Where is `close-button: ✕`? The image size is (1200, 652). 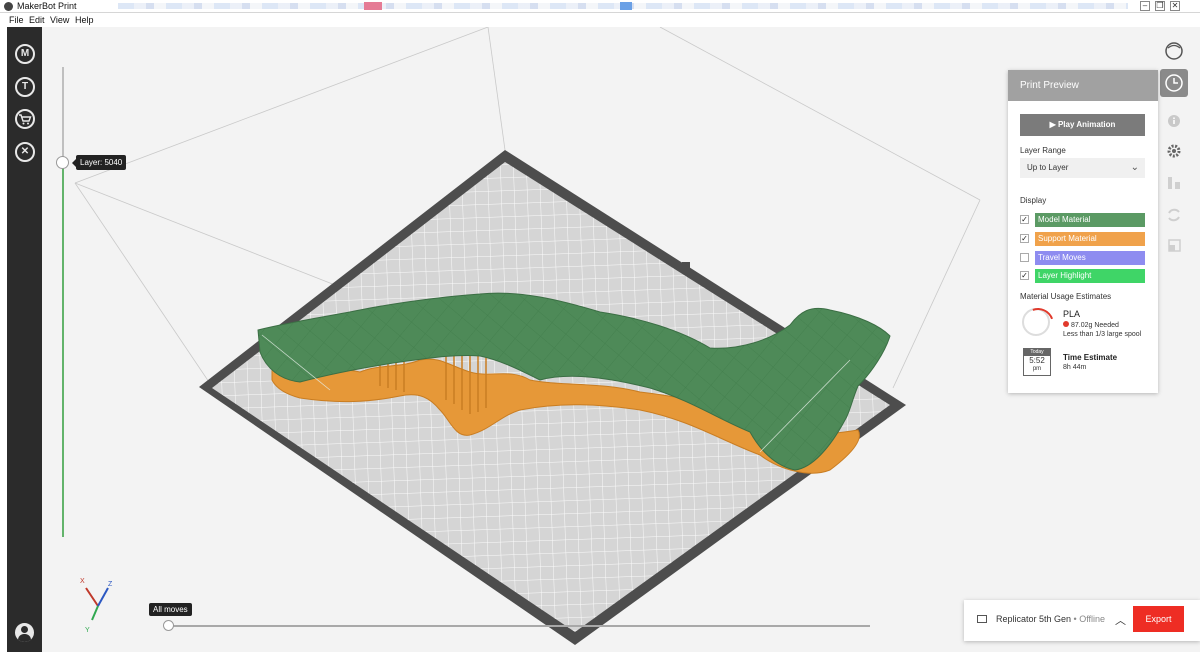
close-button: ✕ is located at coordinates (1175, 6).